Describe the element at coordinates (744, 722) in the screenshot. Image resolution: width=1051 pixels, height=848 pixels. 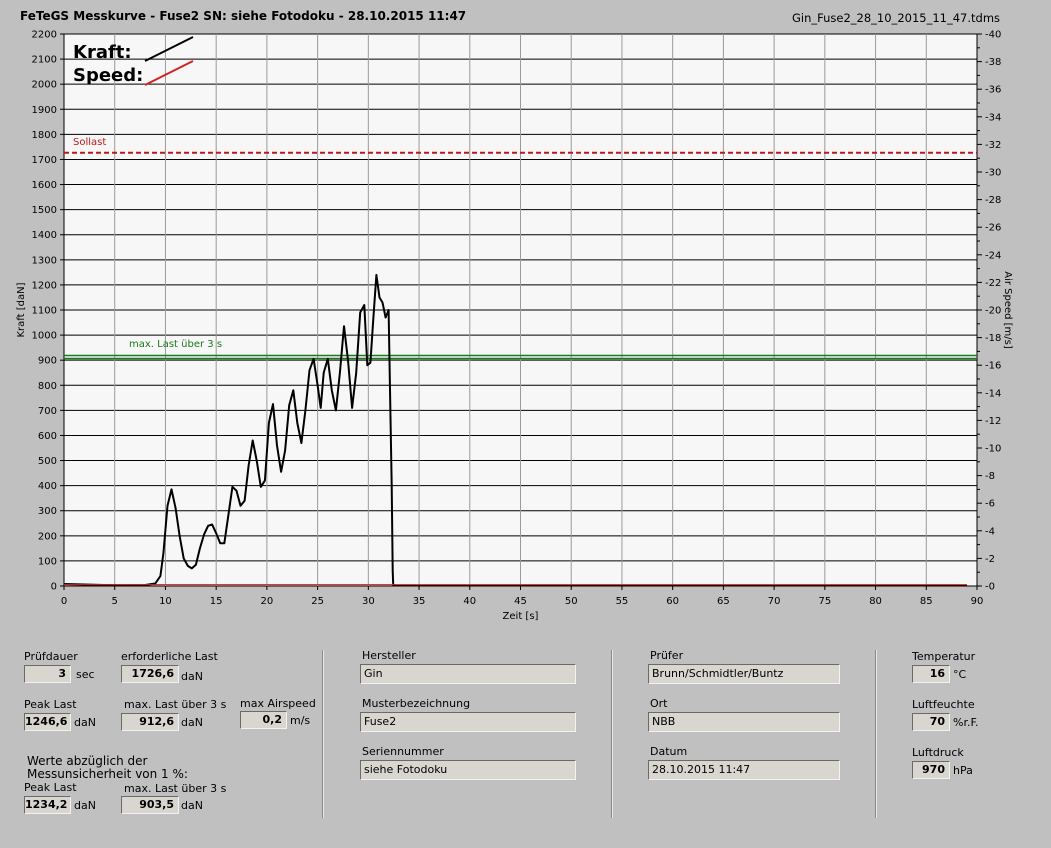
I see `ort-field: NBB` at that location.